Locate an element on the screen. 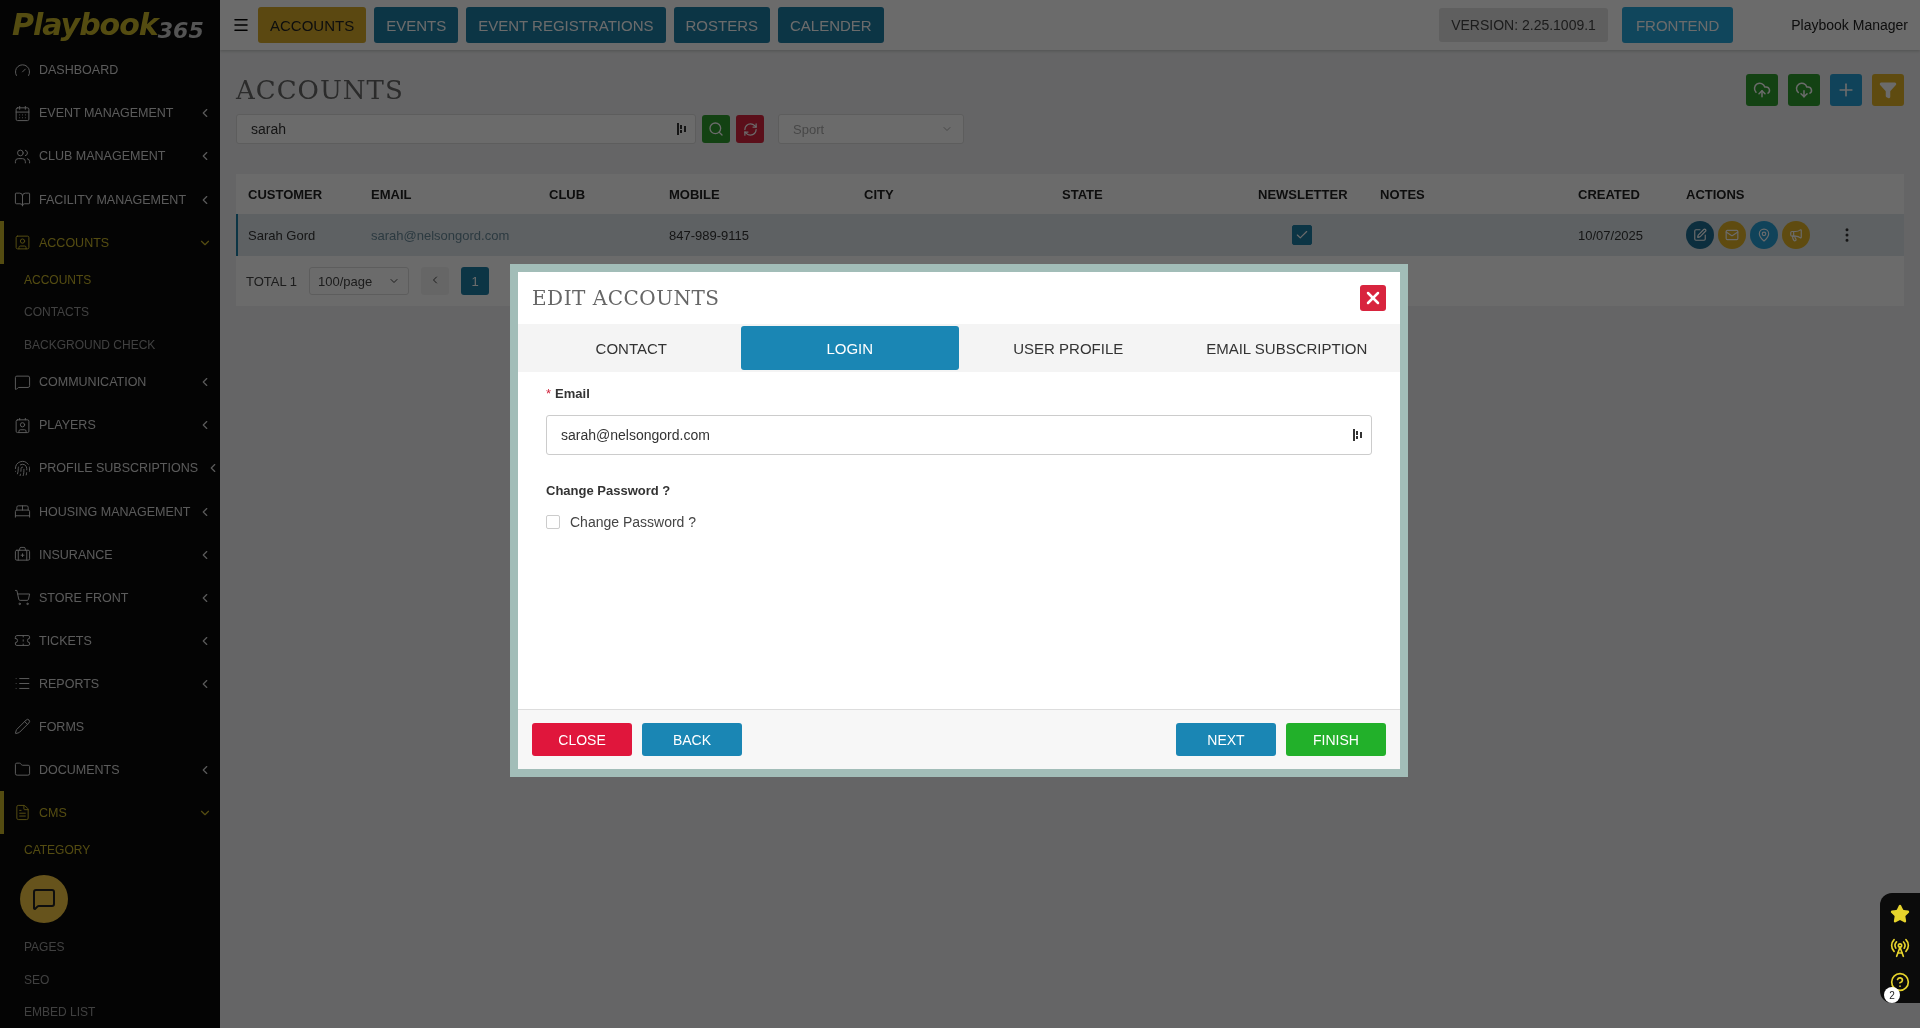  sidebar-subitem: SEO is located at coordinates (110, 979).